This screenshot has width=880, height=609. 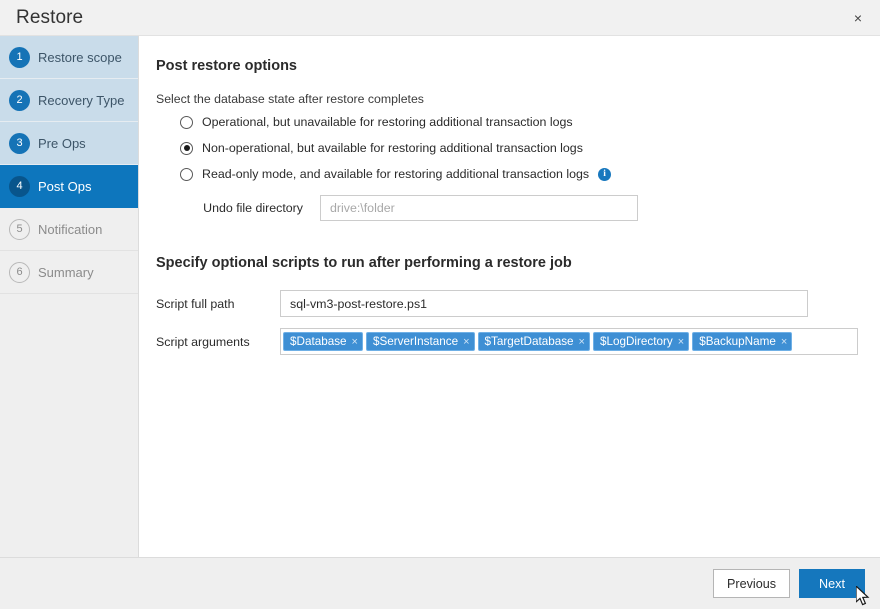 What do you see at coordinates (440, 583) in the screenshot?
I see `dialog-footer: Previous Next` at bounding box center [440, 583].